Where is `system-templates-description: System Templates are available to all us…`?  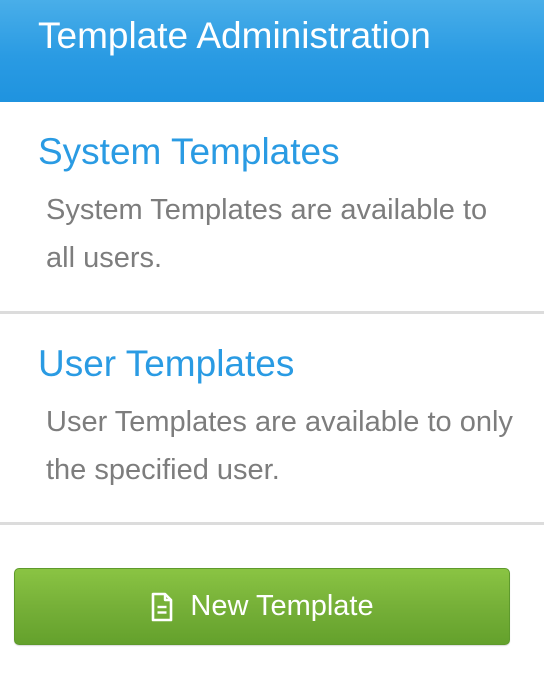
system-templates-description: System Templates are available to all us… is located at coordinates (267, 234).